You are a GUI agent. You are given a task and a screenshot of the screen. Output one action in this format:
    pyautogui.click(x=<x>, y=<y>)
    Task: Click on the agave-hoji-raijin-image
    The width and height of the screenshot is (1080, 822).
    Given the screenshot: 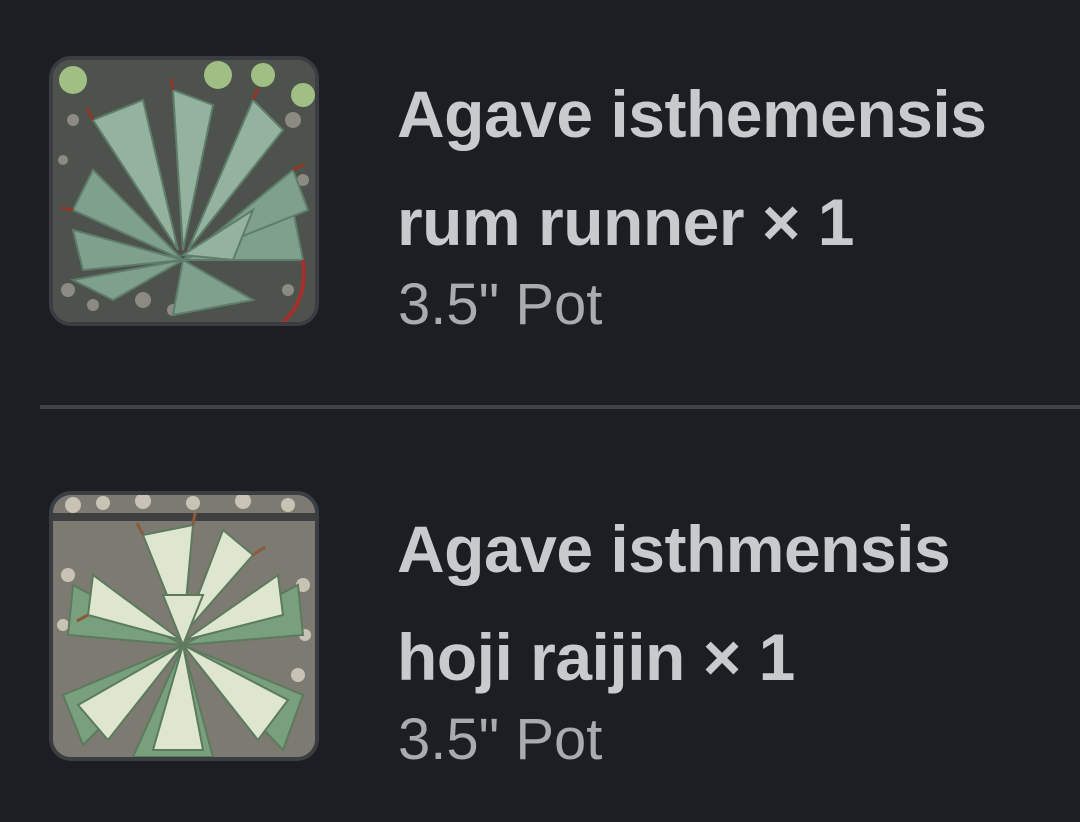 What is the action you would take?
    pyautogui.click(x=184, y=626)
    